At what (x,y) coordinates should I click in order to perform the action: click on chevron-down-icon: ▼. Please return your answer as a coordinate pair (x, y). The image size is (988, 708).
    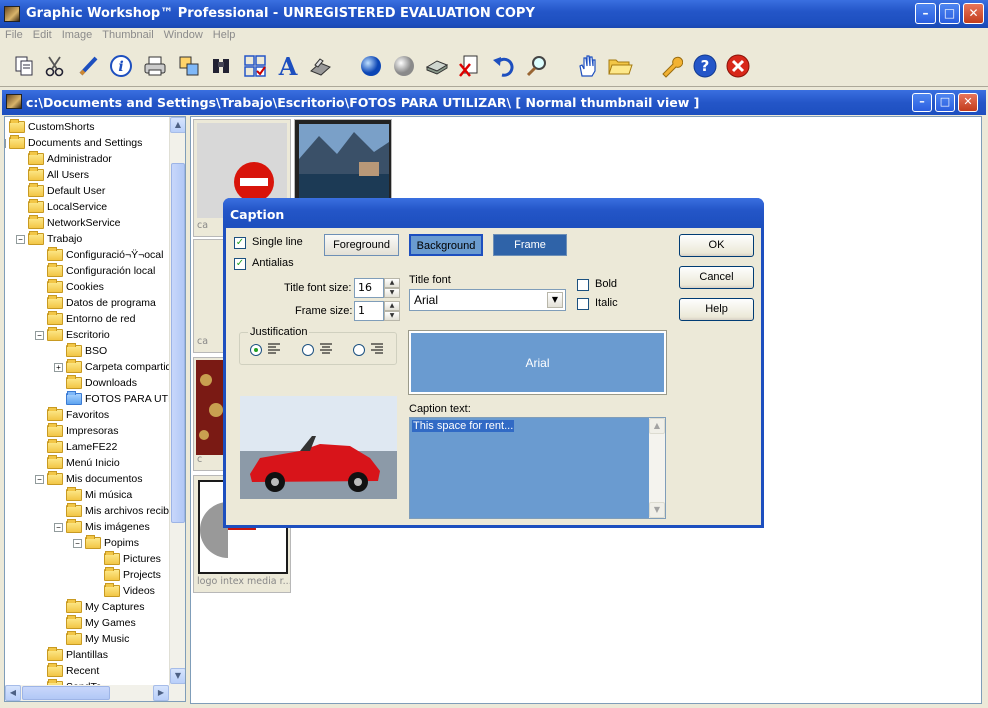
    Looking at the image, I should click on (555, 300).